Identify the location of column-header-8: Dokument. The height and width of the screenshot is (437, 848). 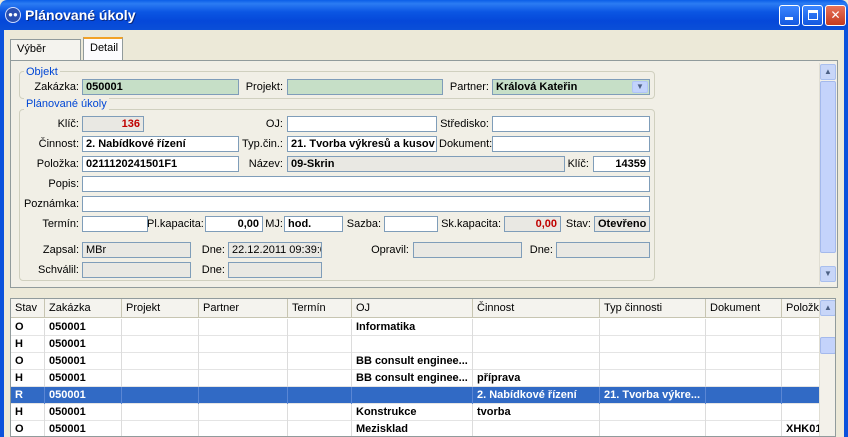
(744, 308).